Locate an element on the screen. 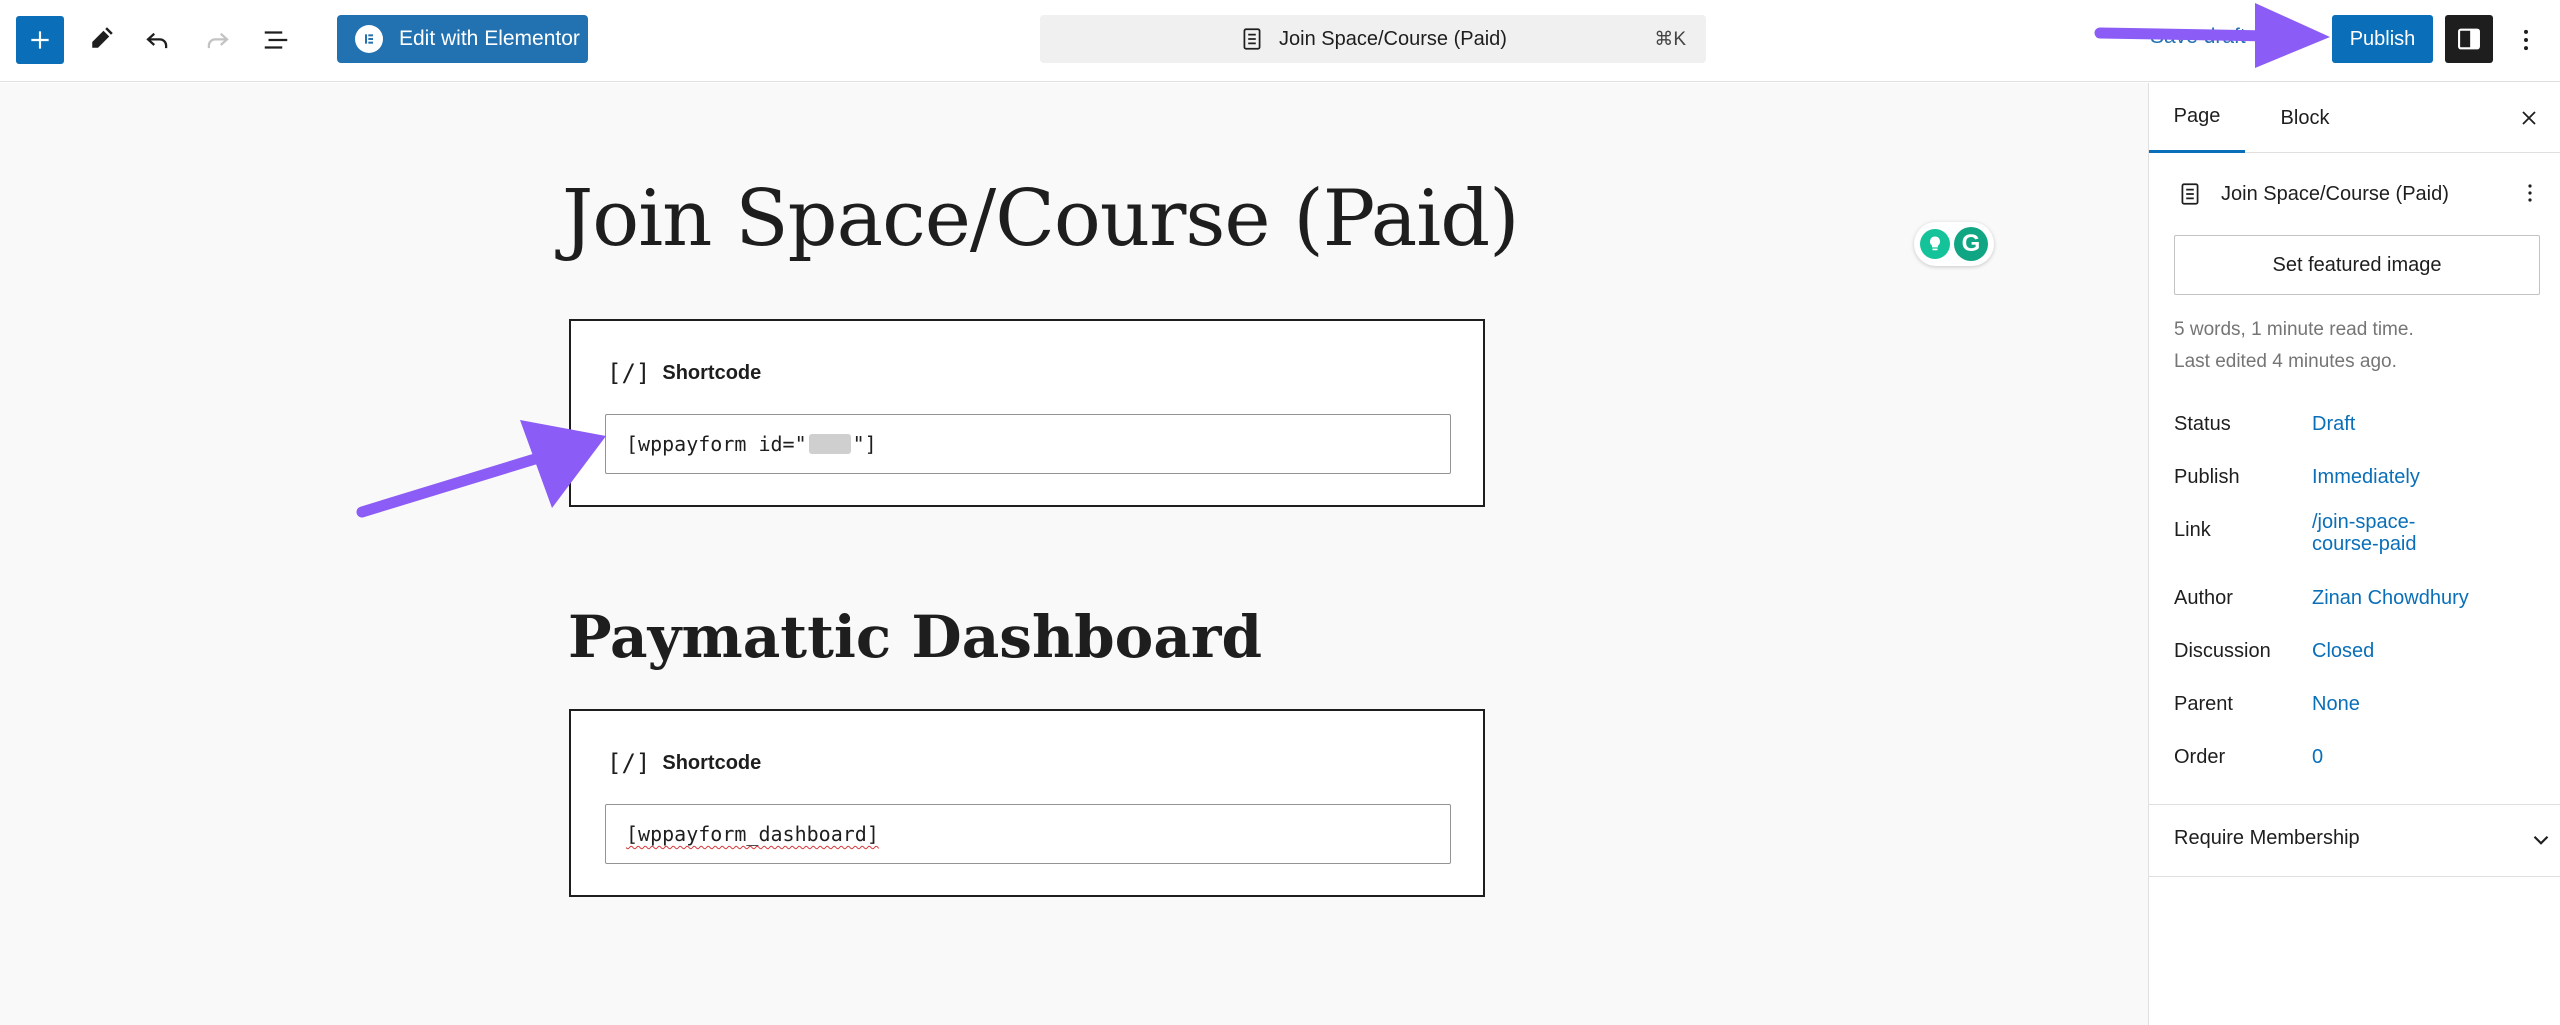 Image resolution: width=2560 pixels, height=1025 pixels. publish-label: Publish is located at coordinates (2207, 477).